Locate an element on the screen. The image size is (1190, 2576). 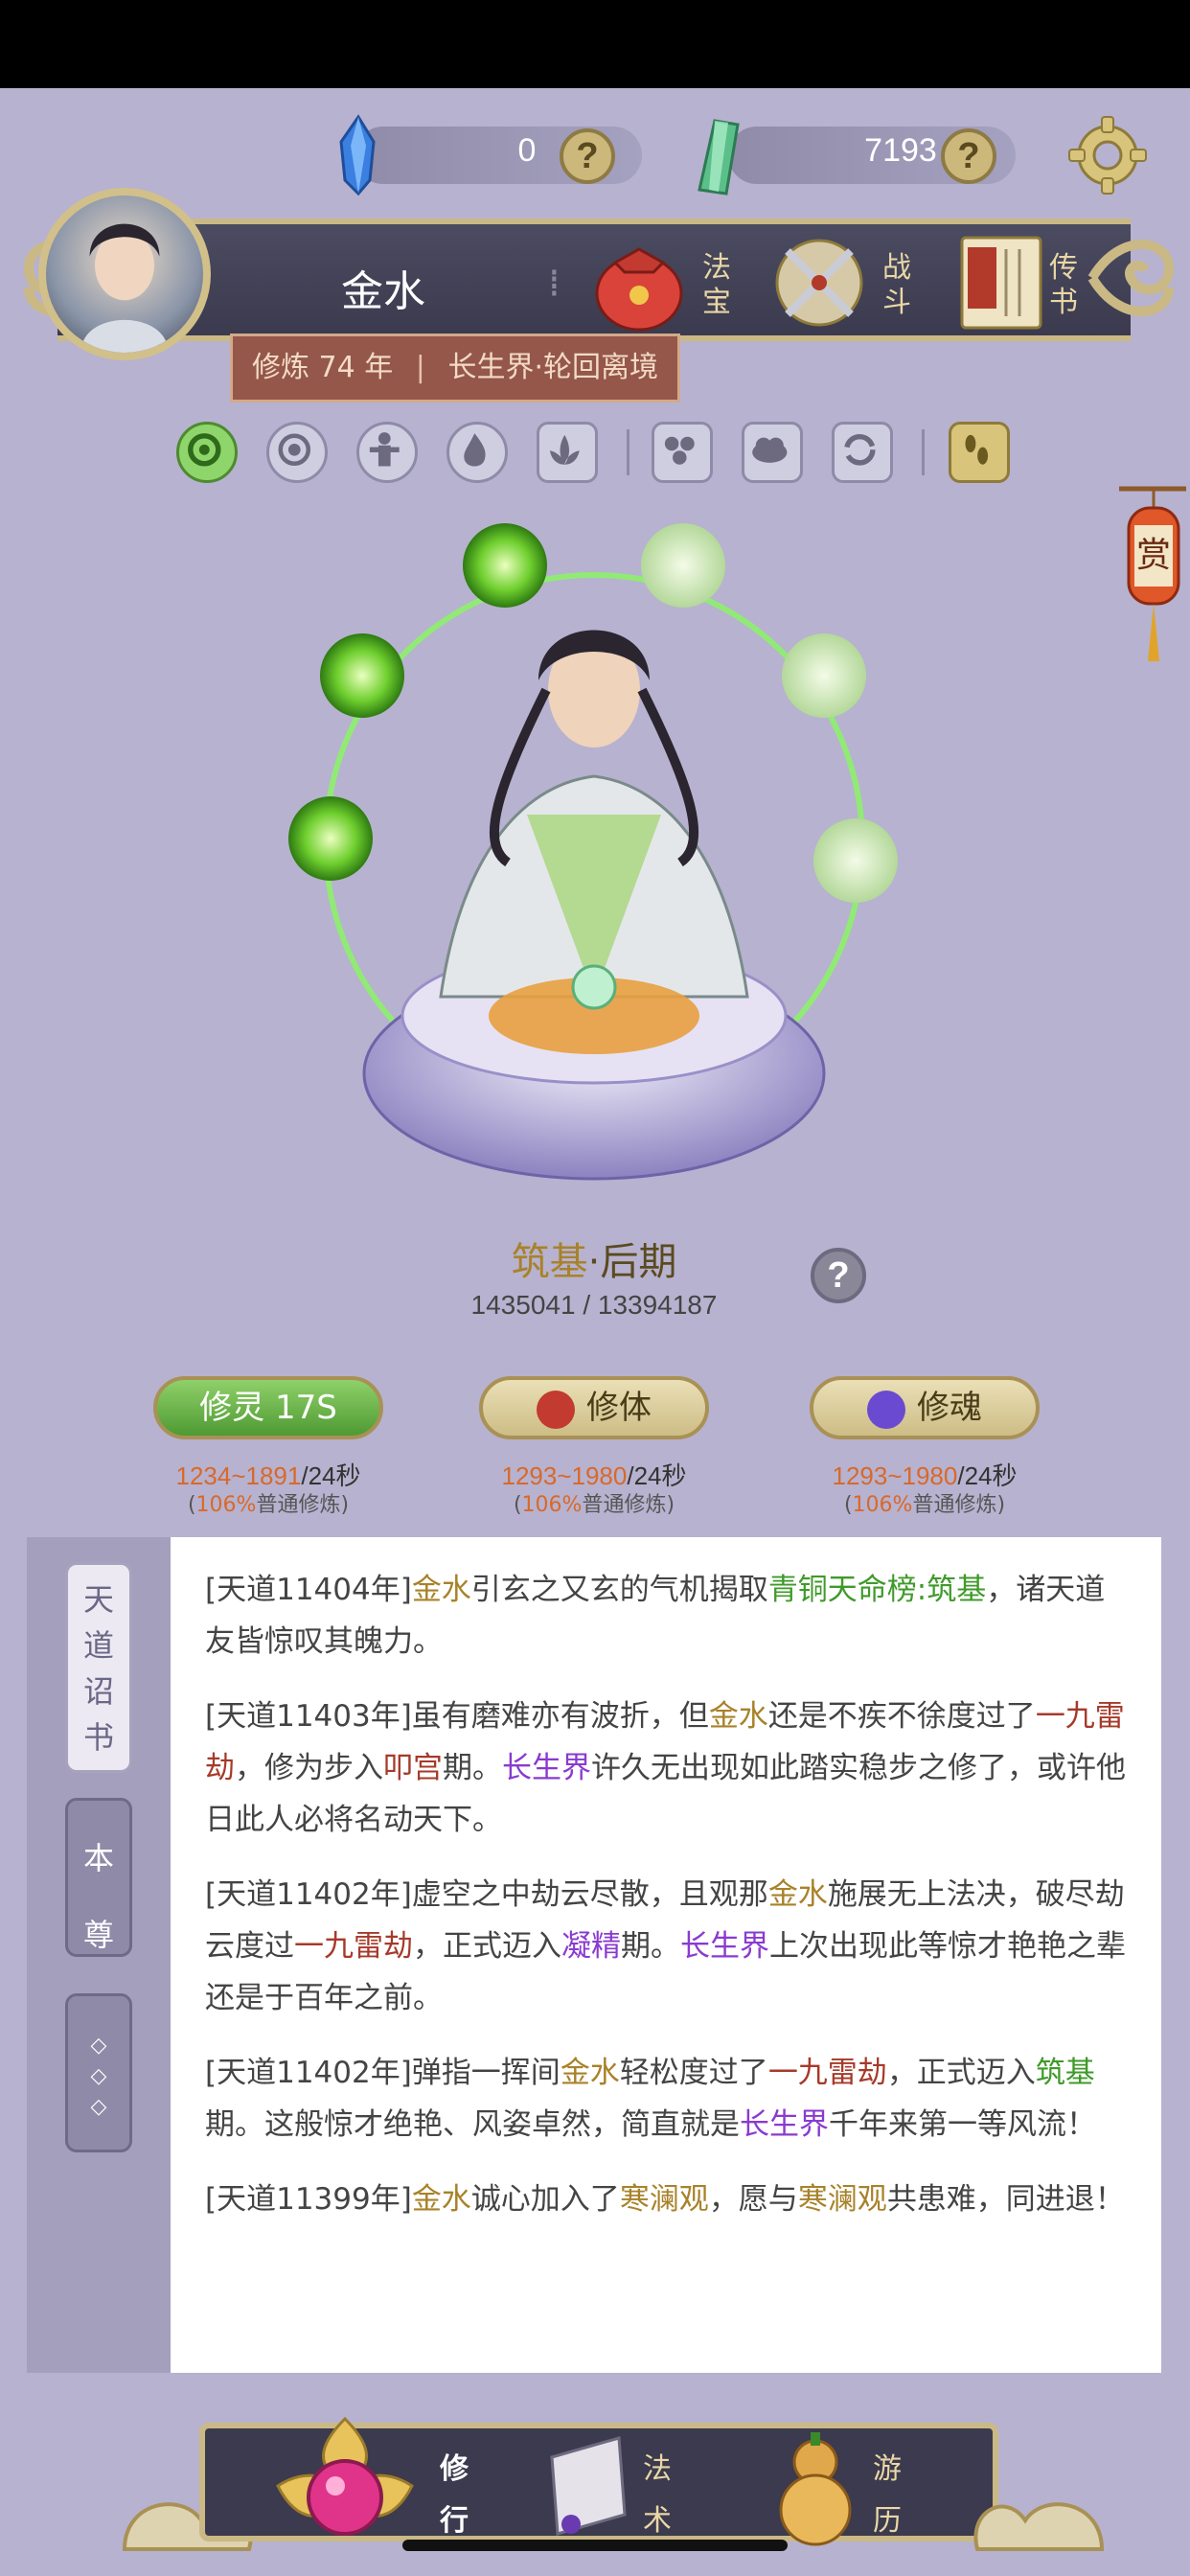
tab-aura is located at coordinates (297, 452).